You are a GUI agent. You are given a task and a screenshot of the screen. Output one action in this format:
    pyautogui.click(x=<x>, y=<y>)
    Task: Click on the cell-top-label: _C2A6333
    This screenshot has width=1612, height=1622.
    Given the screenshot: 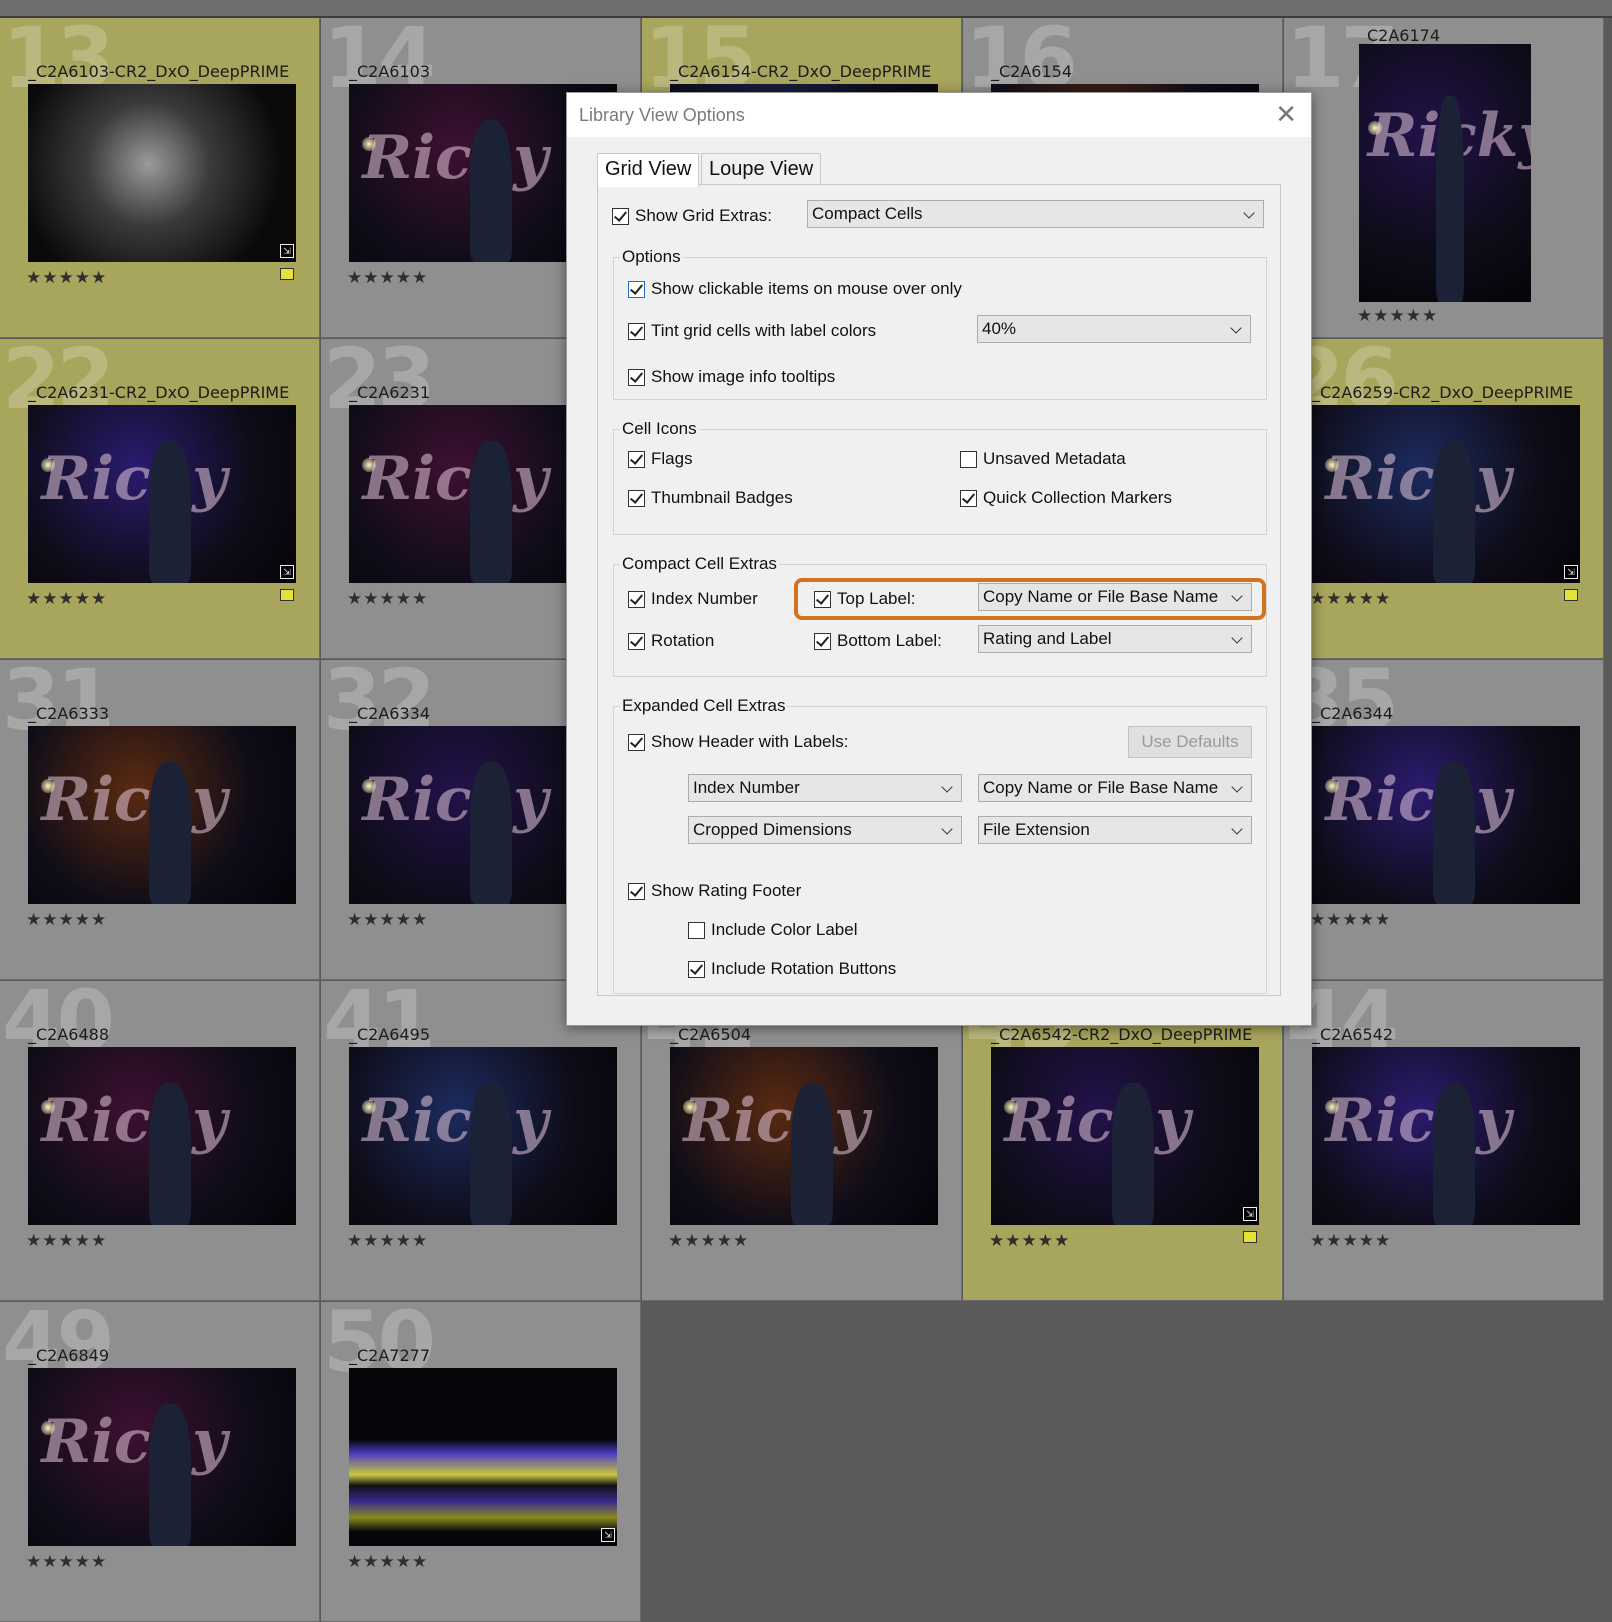 What is the action you would take?
    pyautogui.click(x=69, y=713)
    